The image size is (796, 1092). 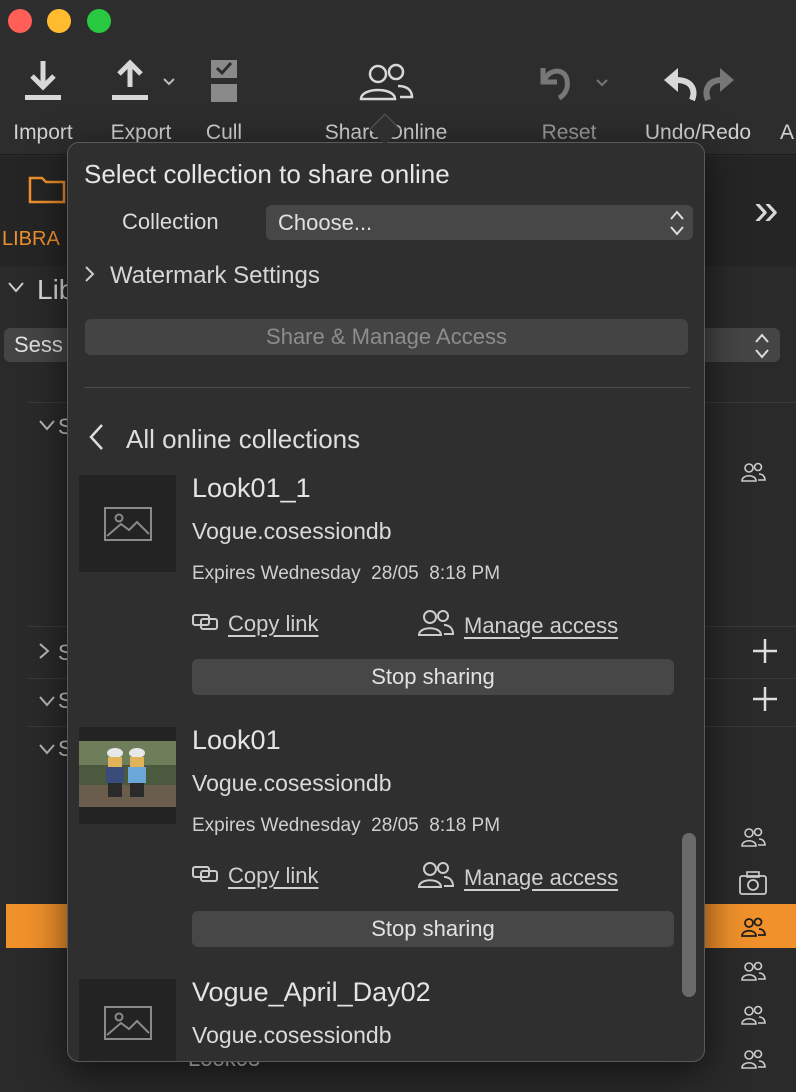 What do you see at coordinates (43, 132) in the screenshot?
I see `import-label: Import` at bounding box center [43, 132].